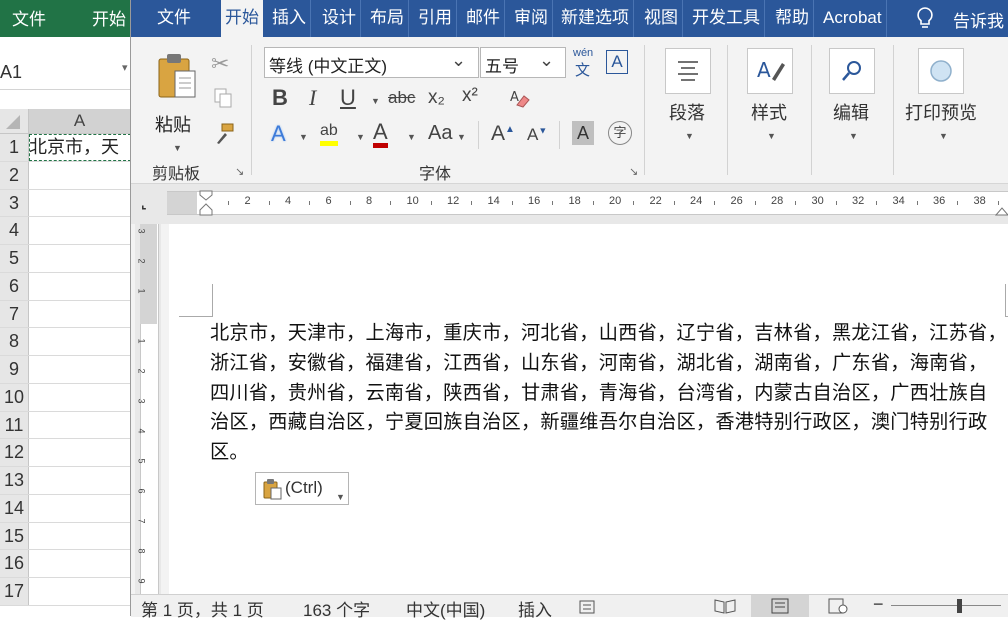 Image resolution: width=1008 pixels, height=621 pixels. I want to click on row-header: 12, so click(14, 452).